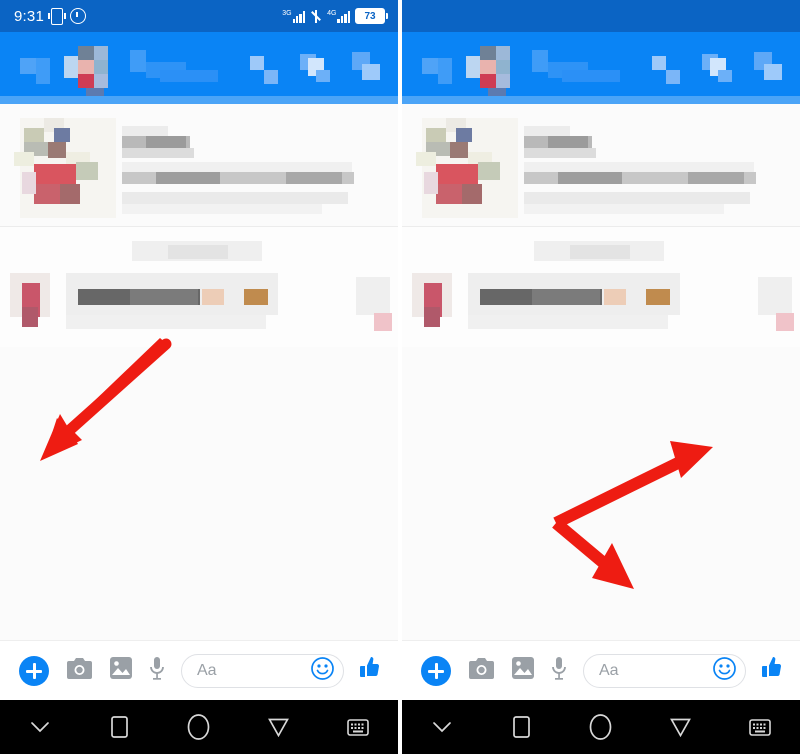  Describe the element at coordinates (601, 16) in the screenshot. I see `status-bar-right` at that location.